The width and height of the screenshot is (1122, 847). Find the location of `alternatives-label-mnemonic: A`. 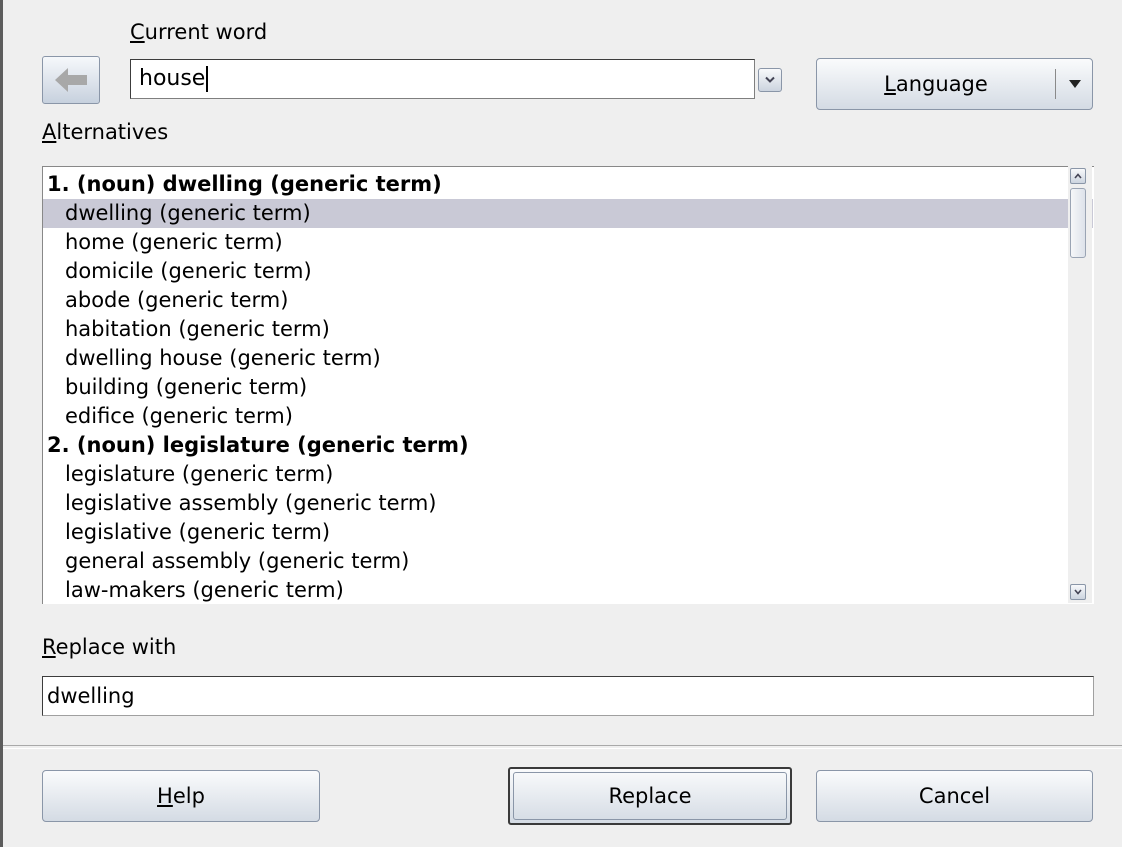

alternatives-label-mnemonic: A is located at coordinates (49, 132).